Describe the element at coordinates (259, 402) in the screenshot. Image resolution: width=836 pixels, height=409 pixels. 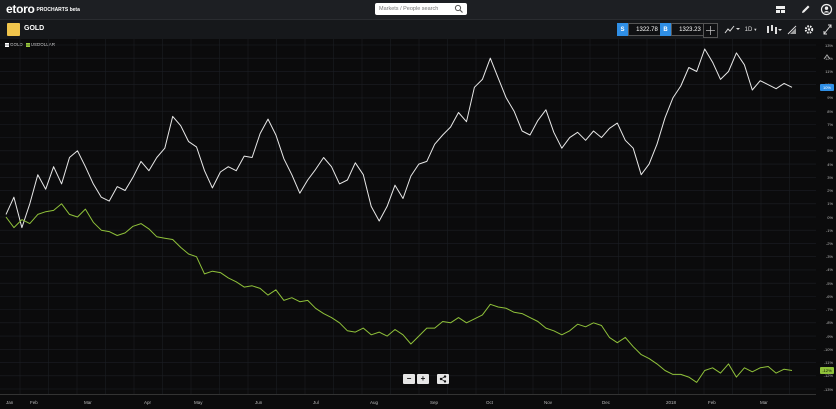
I see `x-tick-label: Jun` at that location.